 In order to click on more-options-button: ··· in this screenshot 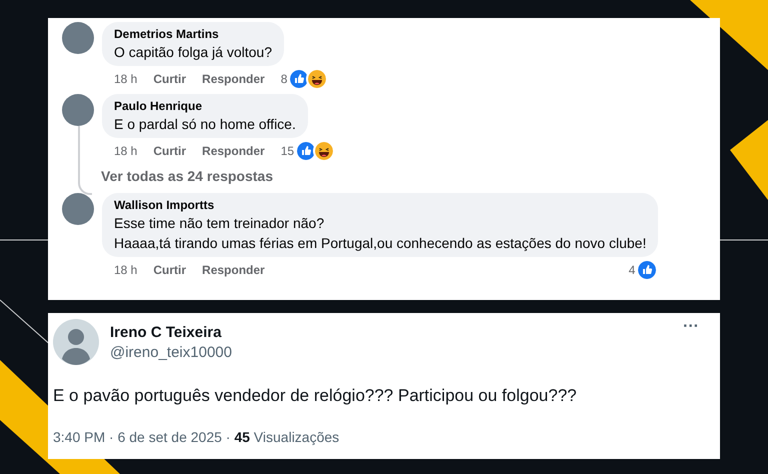, I will do `click(691, 327)`.